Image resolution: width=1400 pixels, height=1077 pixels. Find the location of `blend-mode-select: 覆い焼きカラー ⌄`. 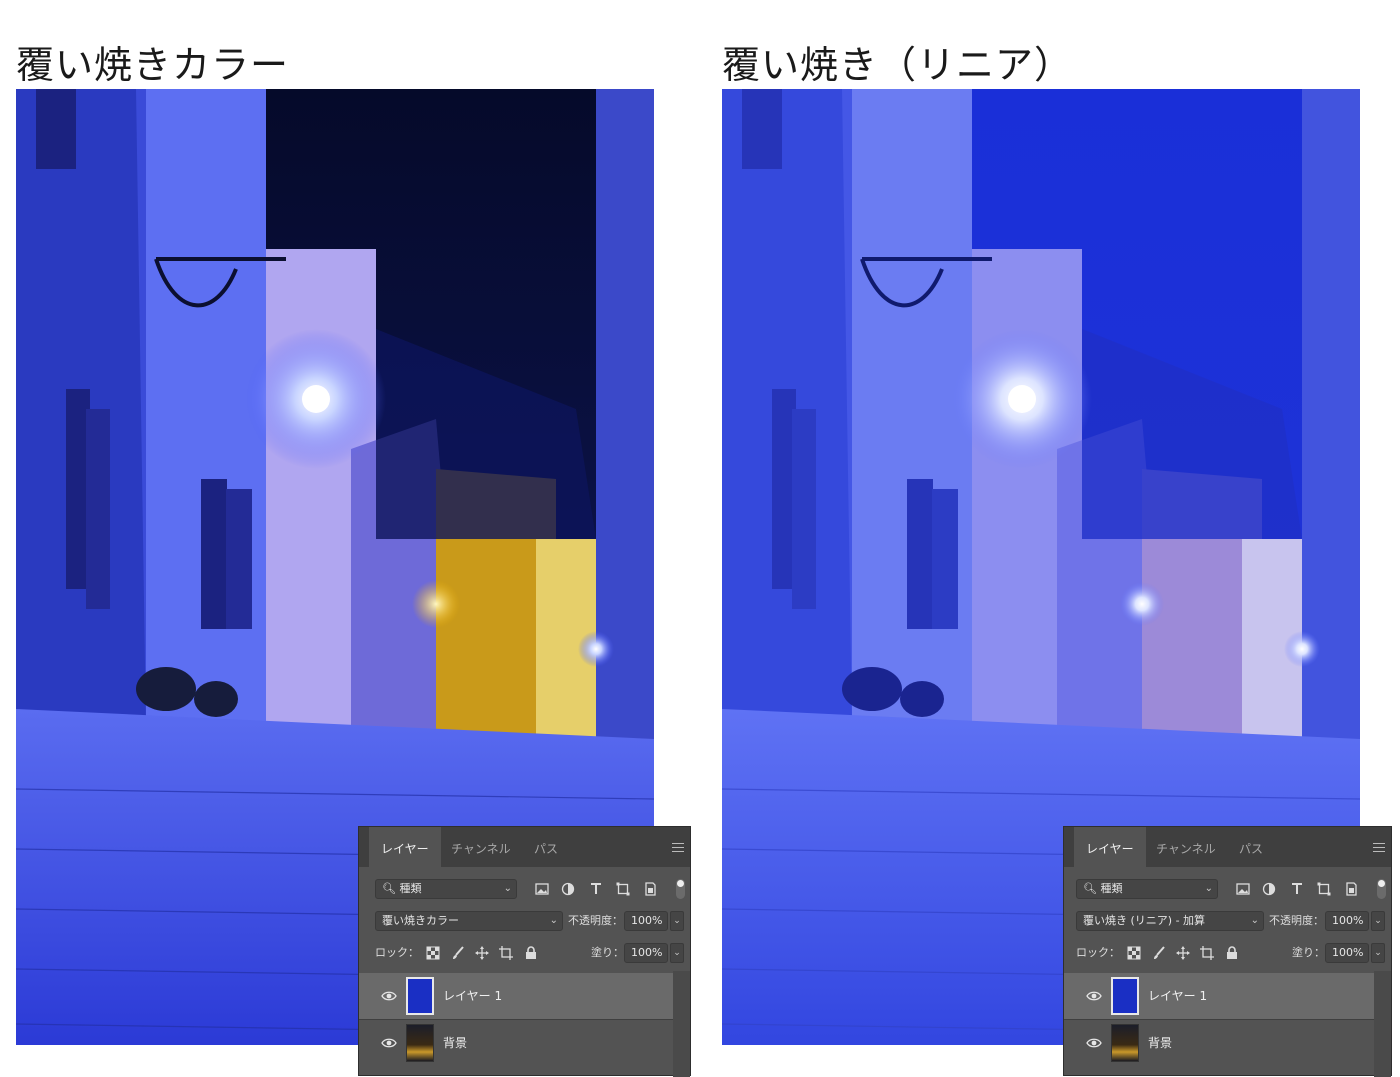

blend-mode-select: 覆い焼きカラー ⌄ is located at coordinates (469, 921).